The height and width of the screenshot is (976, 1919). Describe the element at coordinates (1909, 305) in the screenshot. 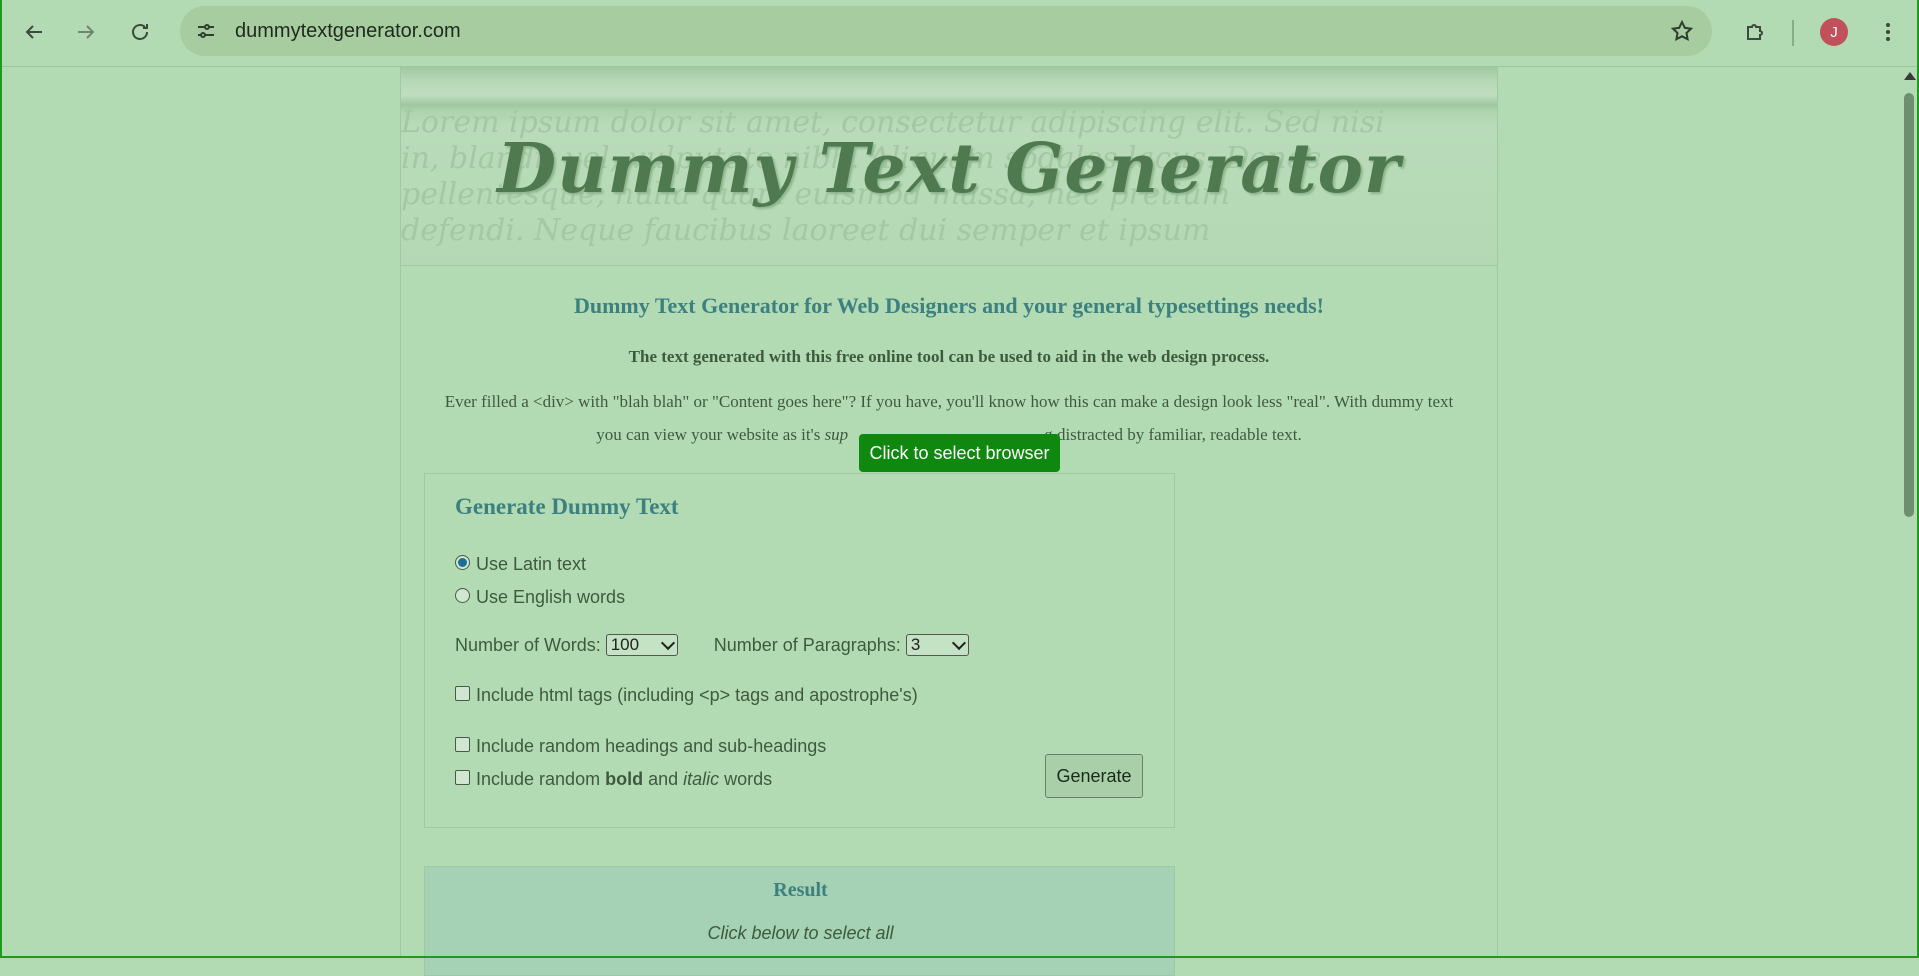

I see `scroll-thumb` at that location.